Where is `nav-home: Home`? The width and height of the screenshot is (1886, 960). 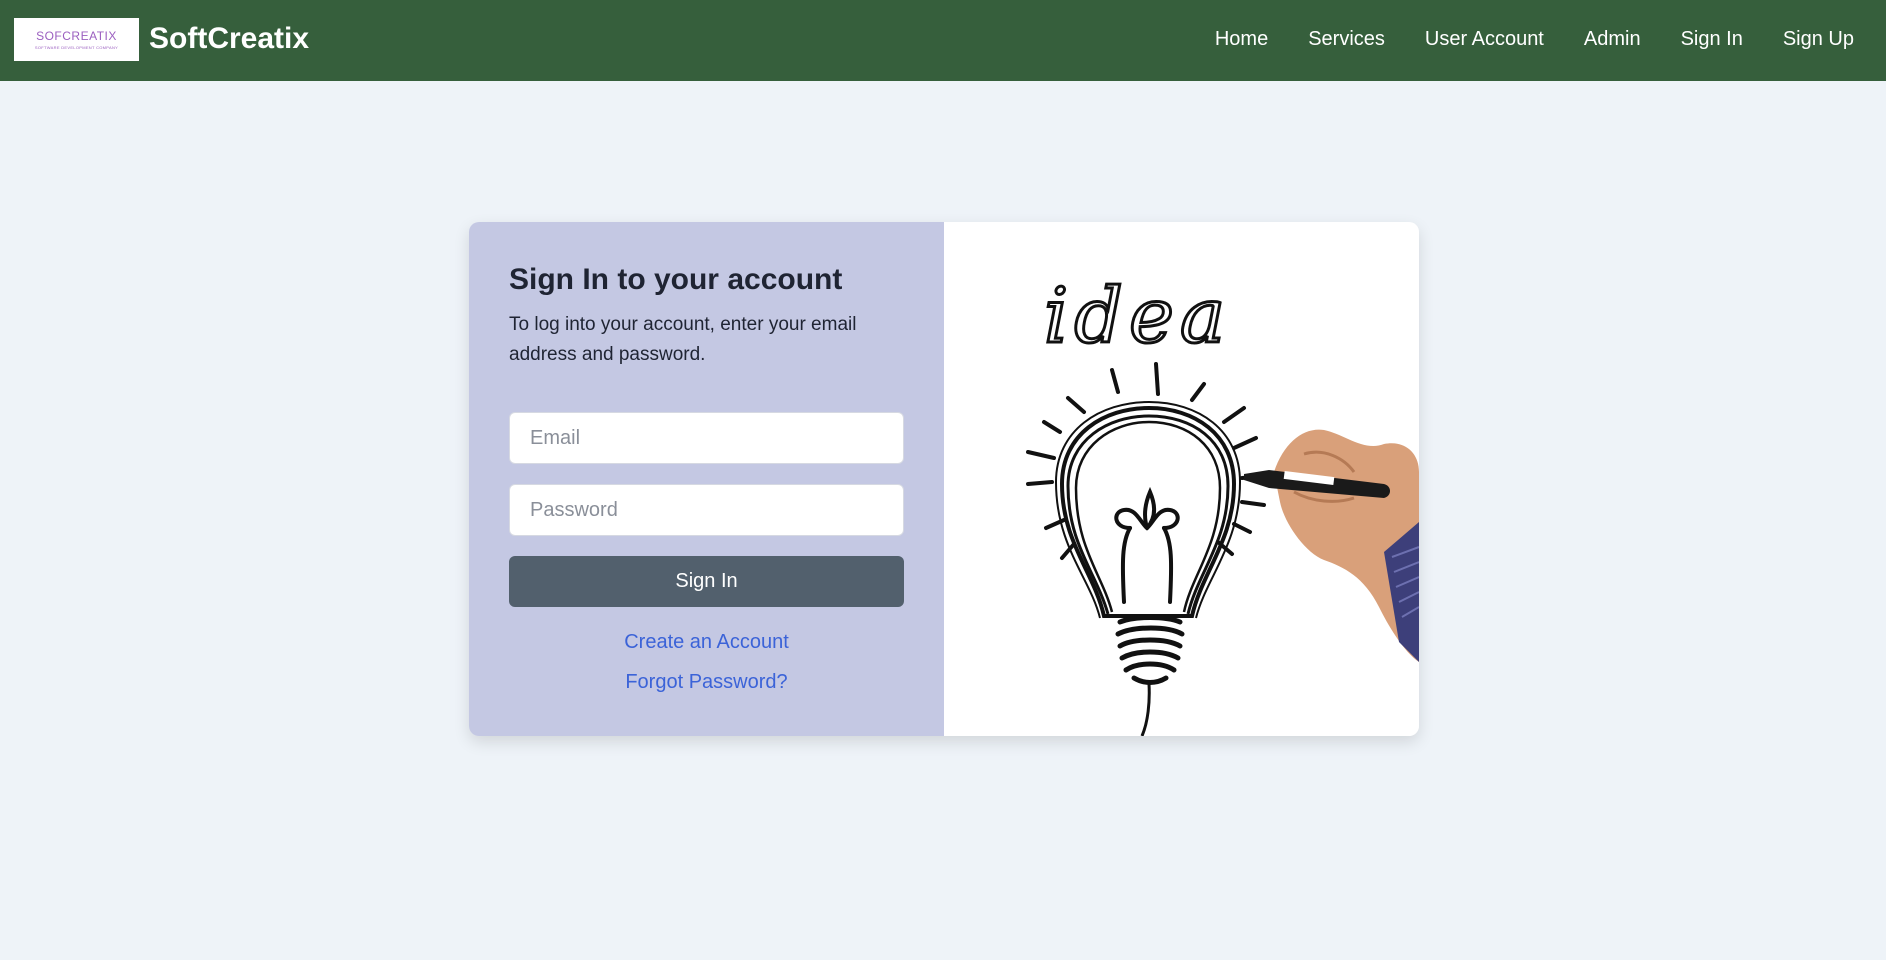
nav-home: Home is located at coordinates (1241, 39).